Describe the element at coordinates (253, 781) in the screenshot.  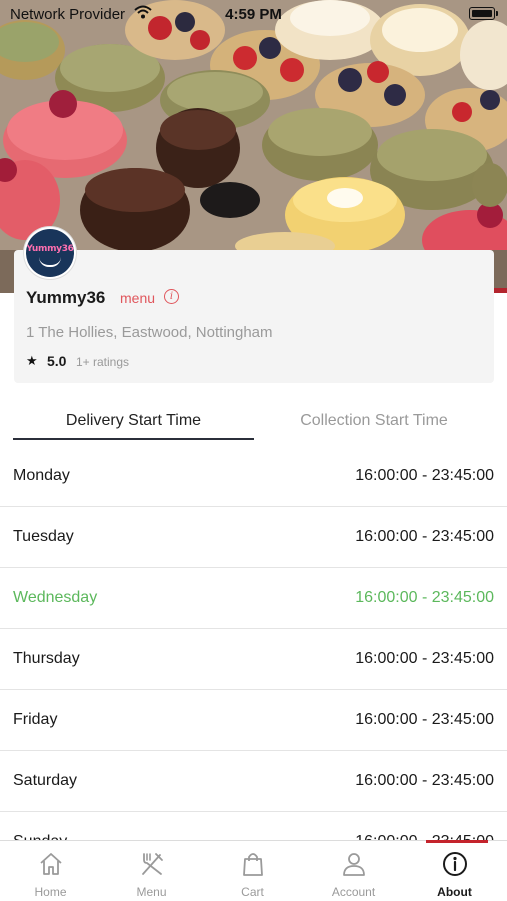
I see `schedule-row-saturday: Saturday 16:00:00 - 23:45:00` at that location.